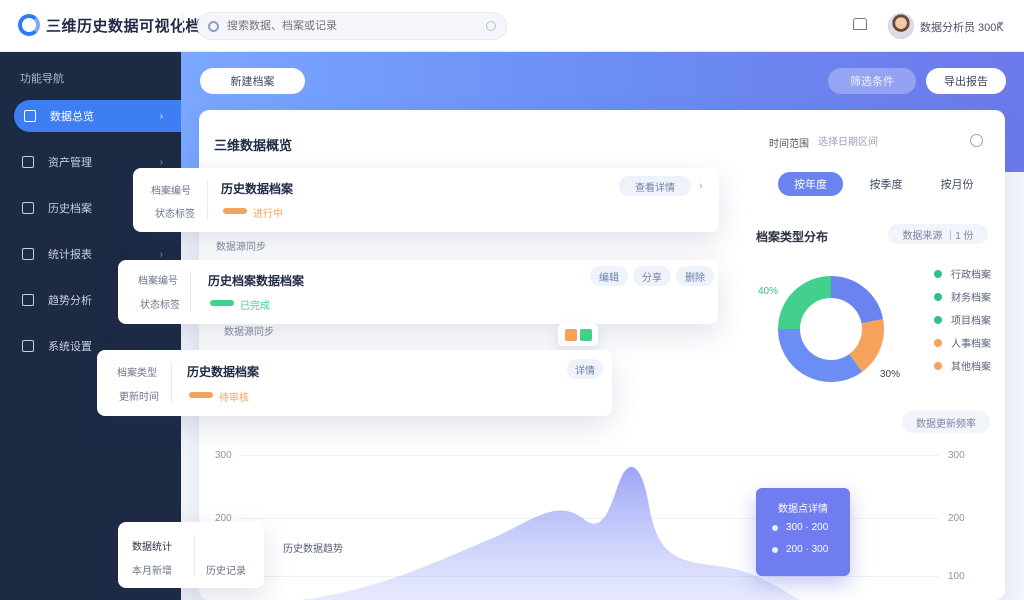  I want to click on search-input, so click(356, 26).